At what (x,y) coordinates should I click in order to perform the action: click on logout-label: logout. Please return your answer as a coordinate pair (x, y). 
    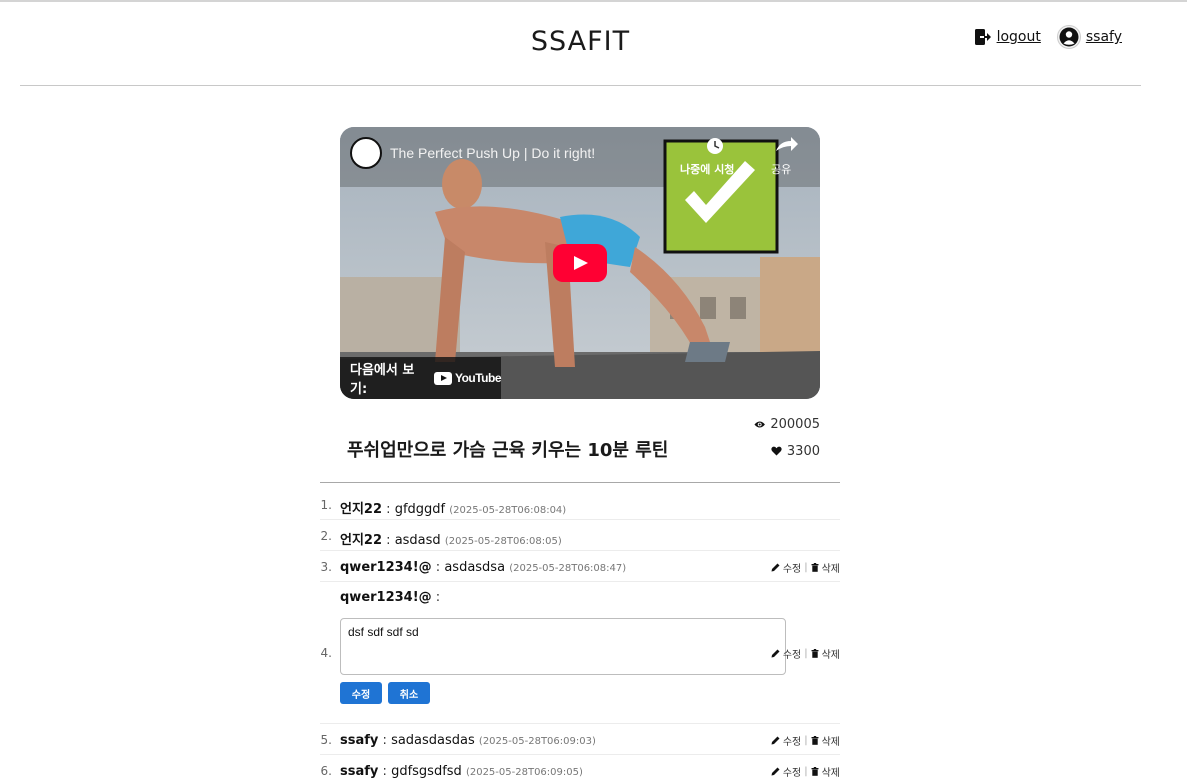
    Looking at the image, I should click on (1018, 37).